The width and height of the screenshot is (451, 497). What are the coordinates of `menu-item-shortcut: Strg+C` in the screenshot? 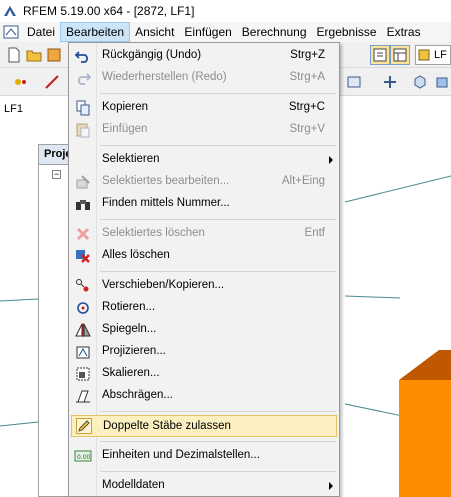 It's located at (306, 107).